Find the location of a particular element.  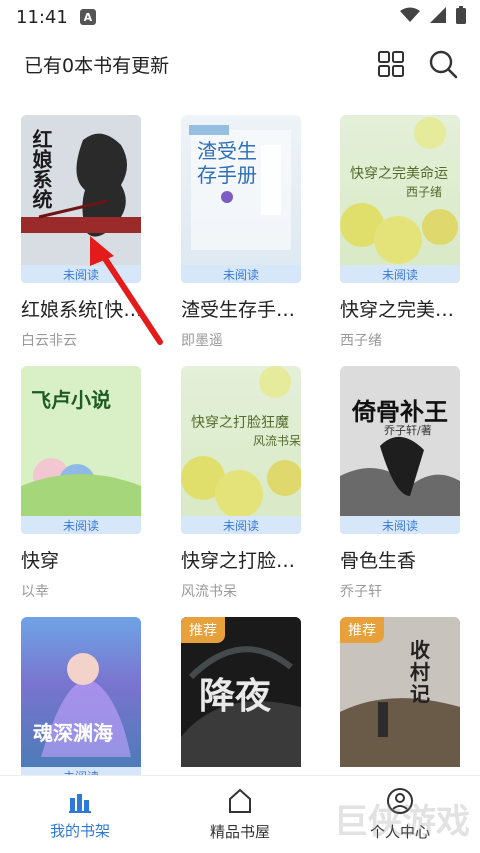

book-card: 快穿之打脸狂魔 风流书呆 未阅读 快穿之打脸… 风流书呆 is located at coordinates (241, 483).